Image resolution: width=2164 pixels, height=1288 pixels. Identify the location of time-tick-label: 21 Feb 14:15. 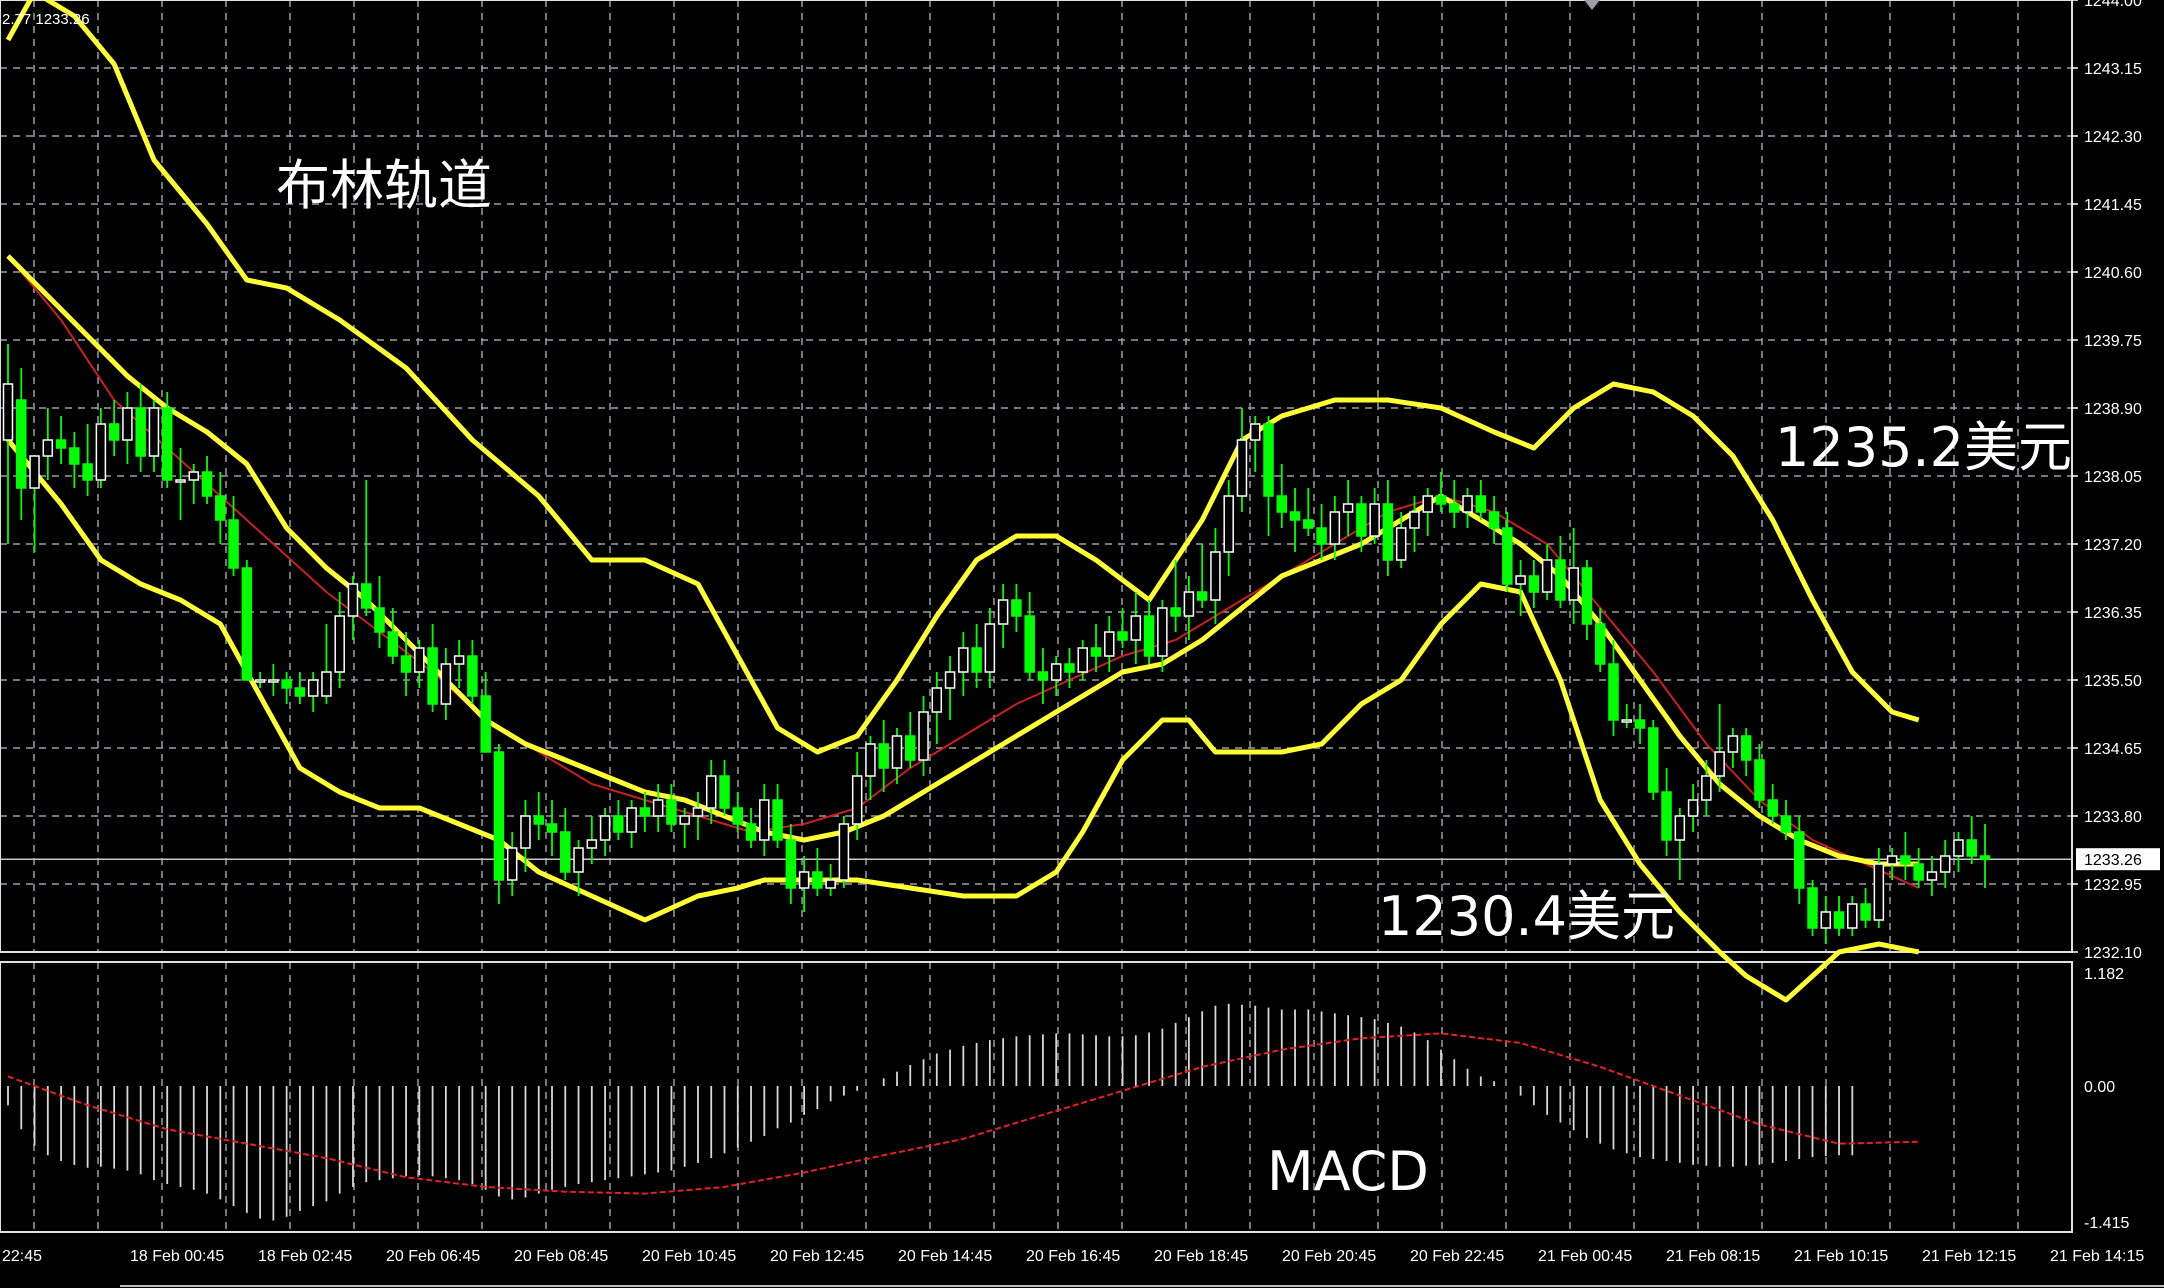
(2097, 1256).